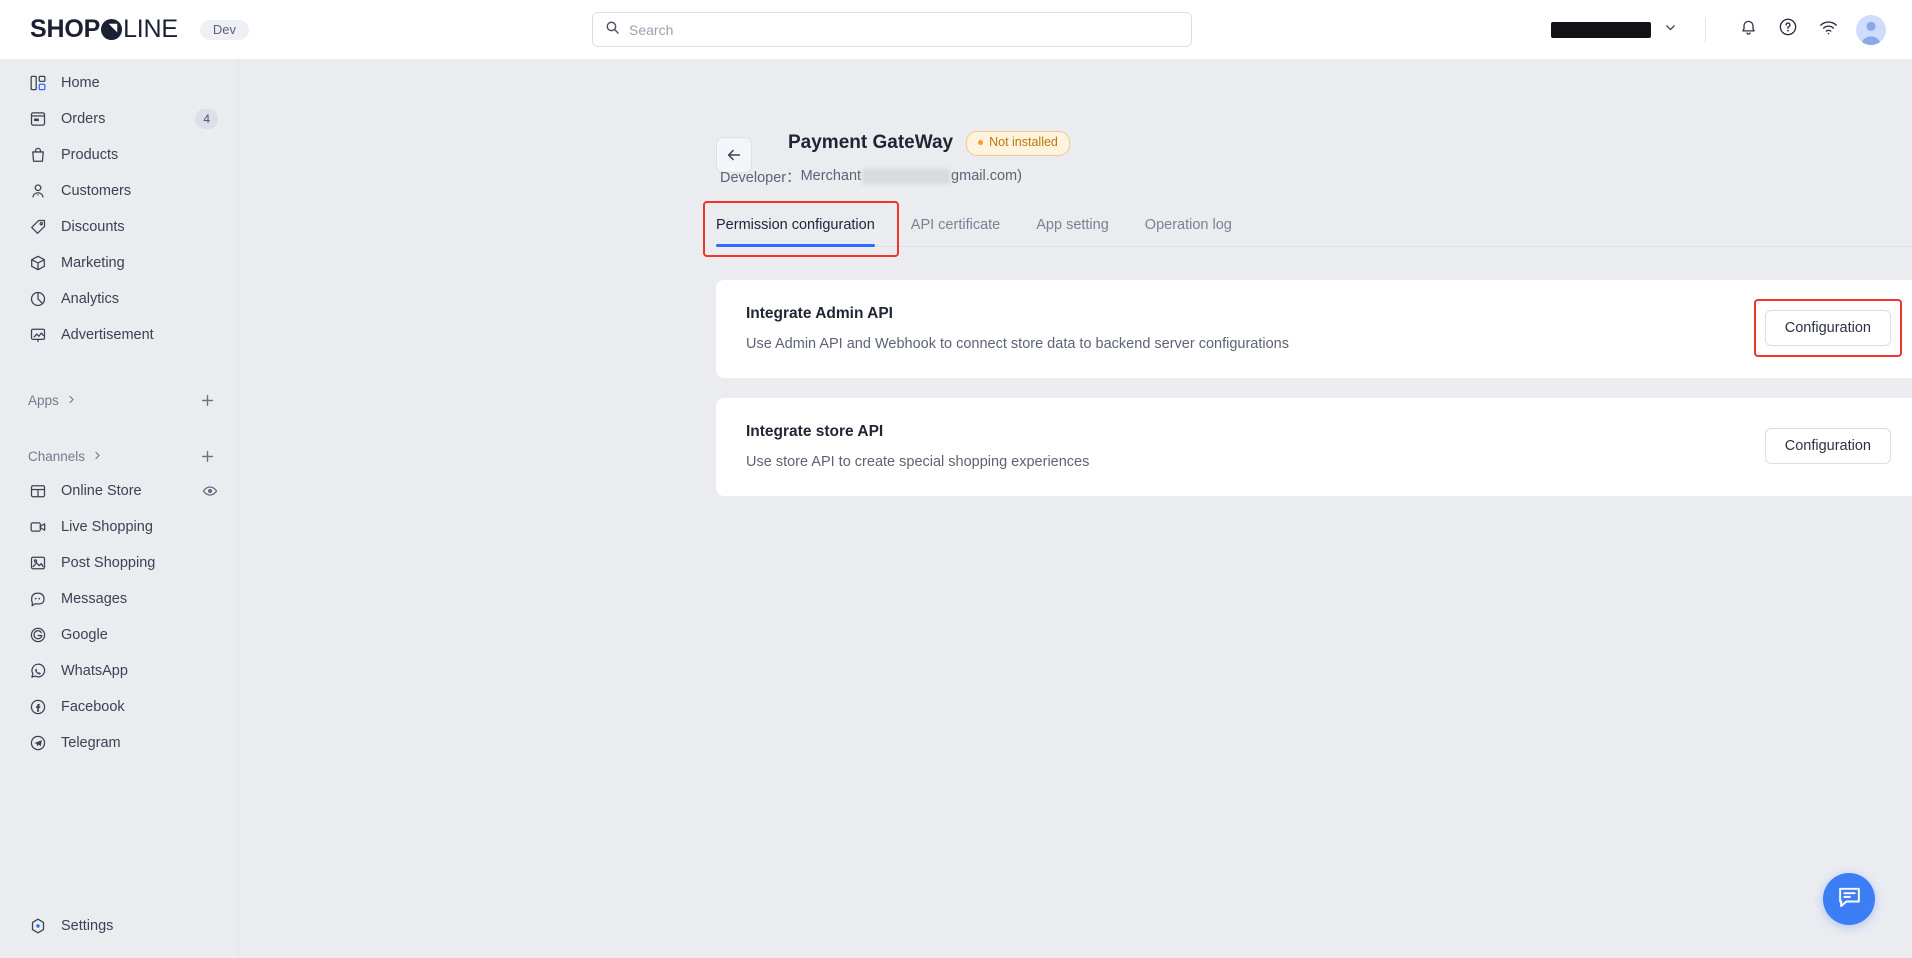  Describe the element at coordinates (94, 671) in the screenshot. I see `sidebar-item-label: WhatsApp` at that location.